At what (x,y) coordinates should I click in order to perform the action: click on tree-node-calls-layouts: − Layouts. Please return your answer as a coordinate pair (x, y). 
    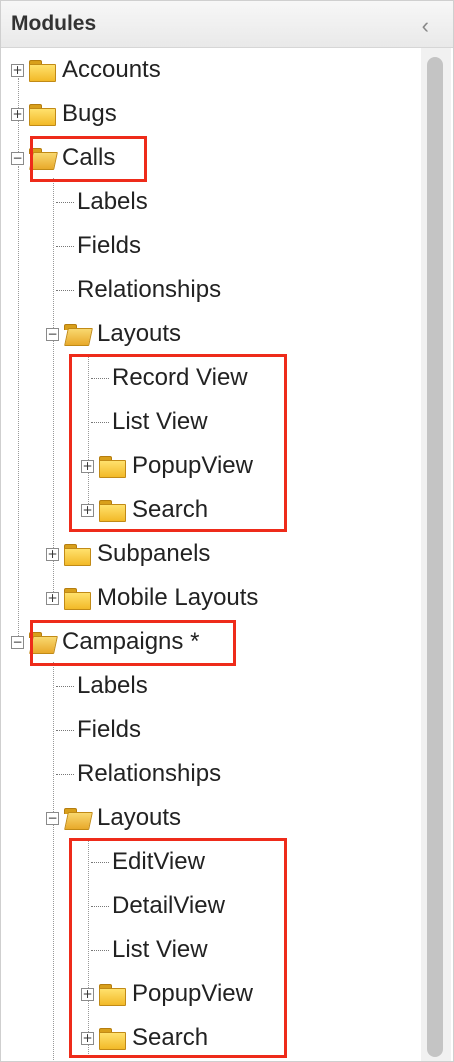
    Looking at the image, I should click on (113, 334).